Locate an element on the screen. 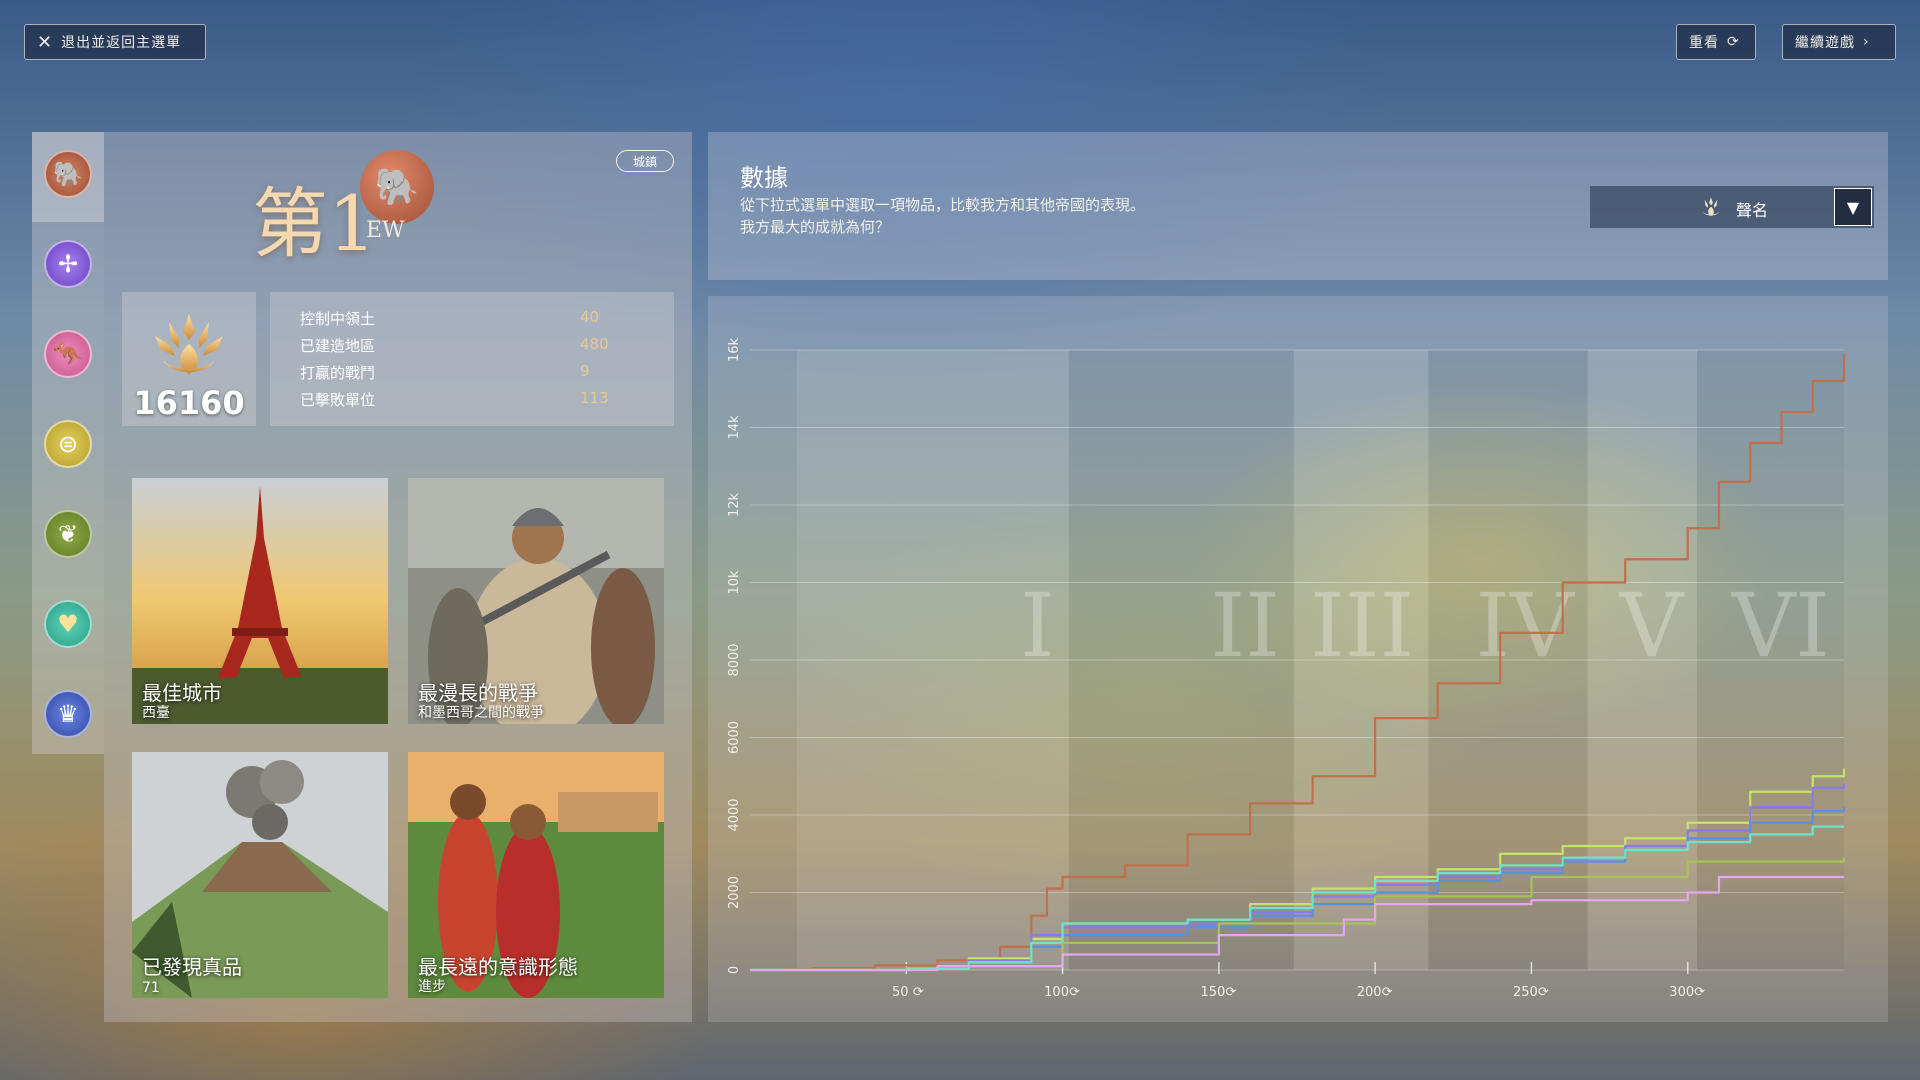  close-icon: ✕ is located at coordinates (45, 42).